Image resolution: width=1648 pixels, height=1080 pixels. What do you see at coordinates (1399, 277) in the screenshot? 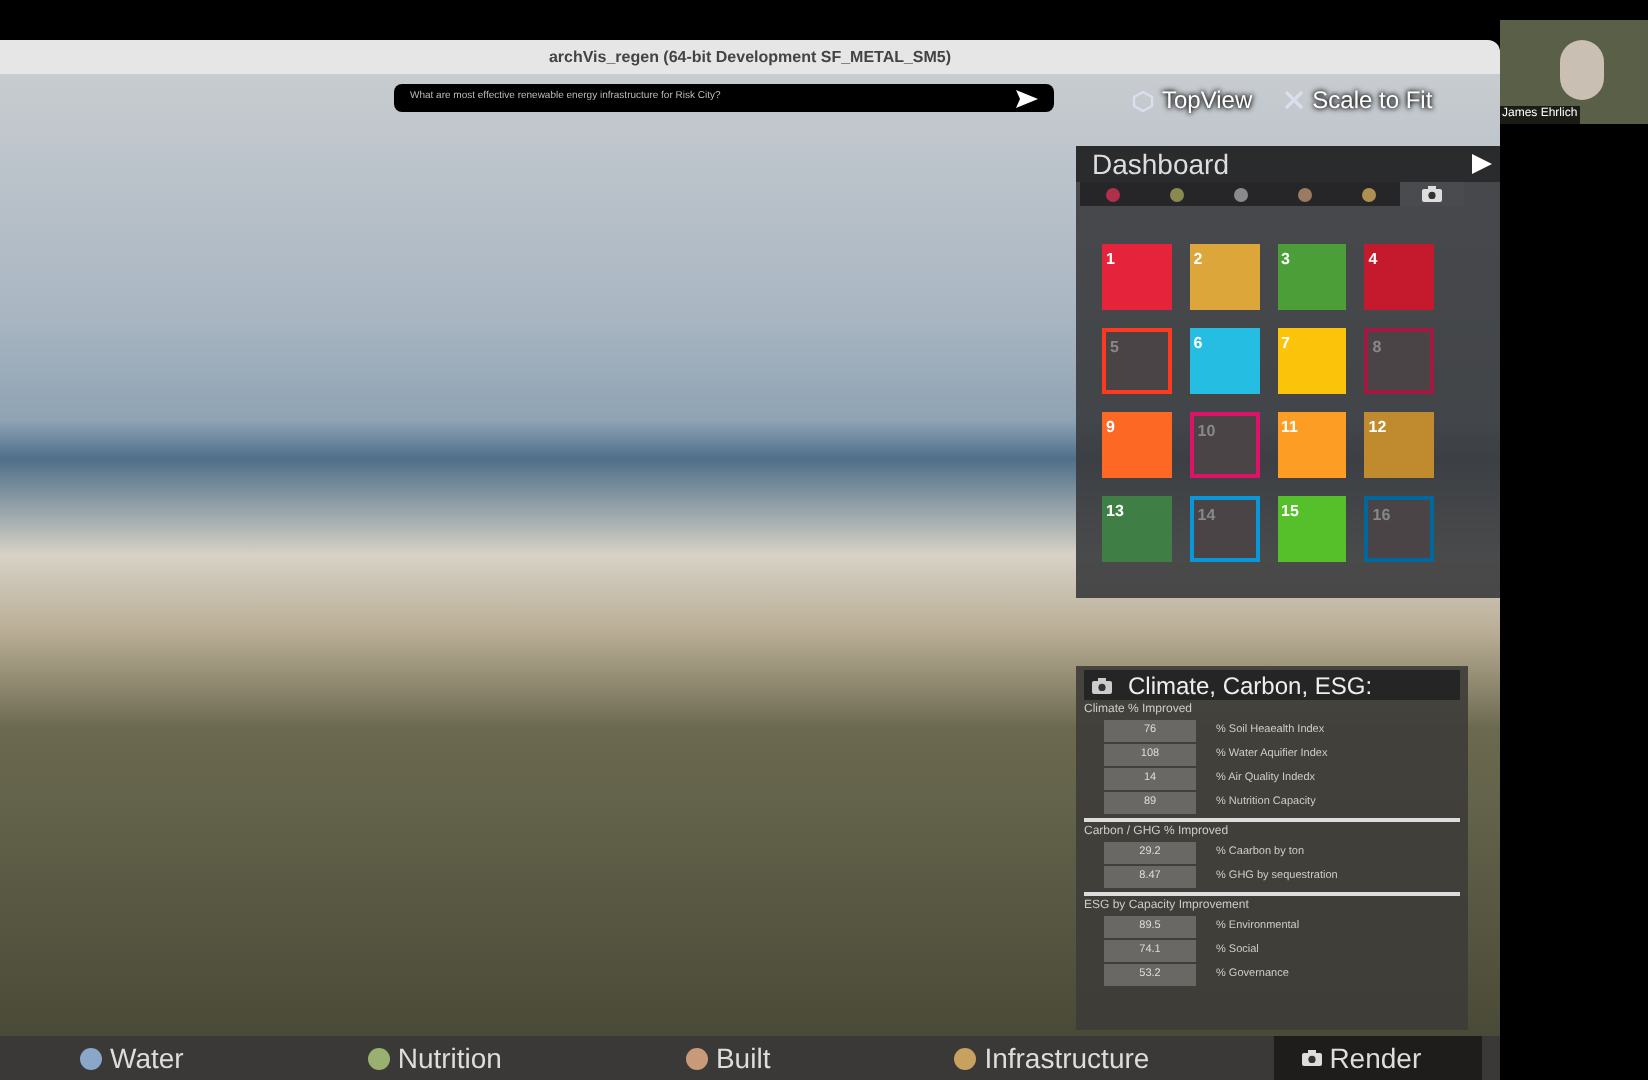
I see `goal-tile: 4` at bounding box center [1399, 277].